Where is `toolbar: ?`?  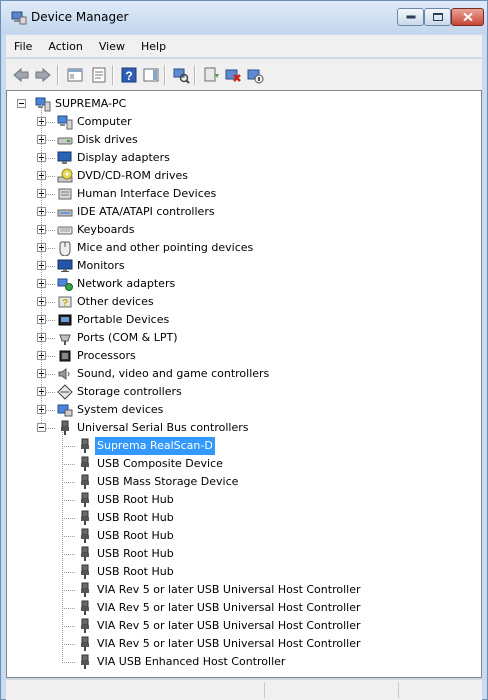 toolbar: ? is located at coordinates (244, 74).